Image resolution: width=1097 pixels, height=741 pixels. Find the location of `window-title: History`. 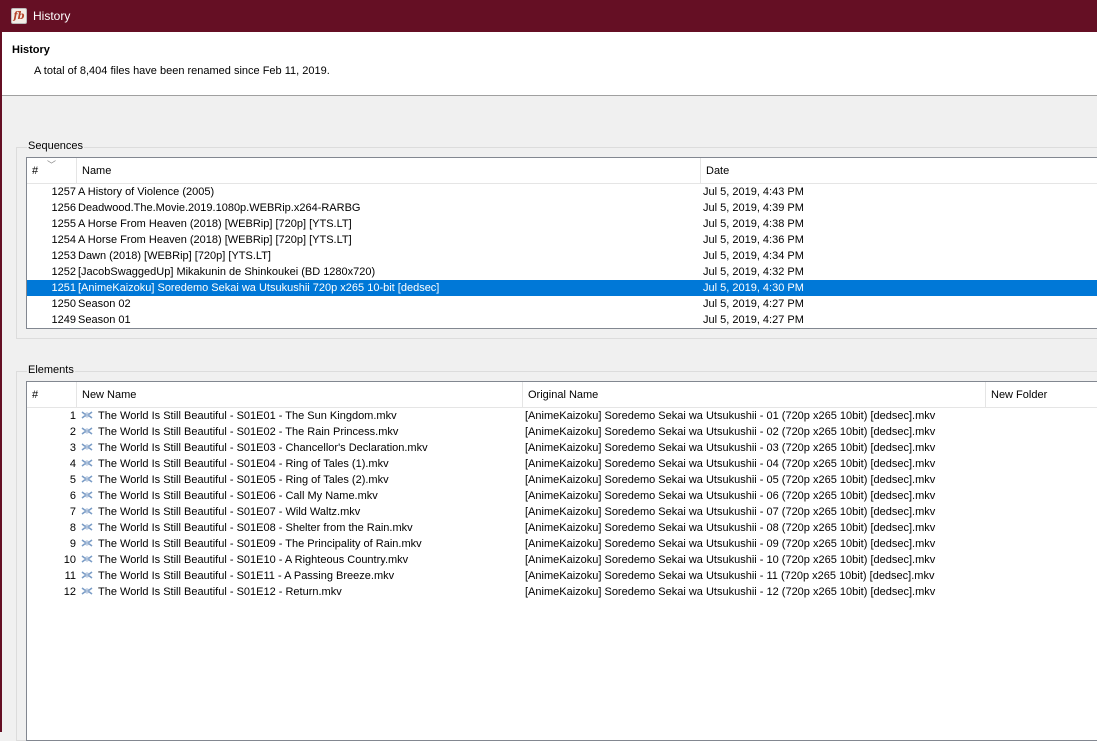

window-title: History is located at coordinates (52, 16).